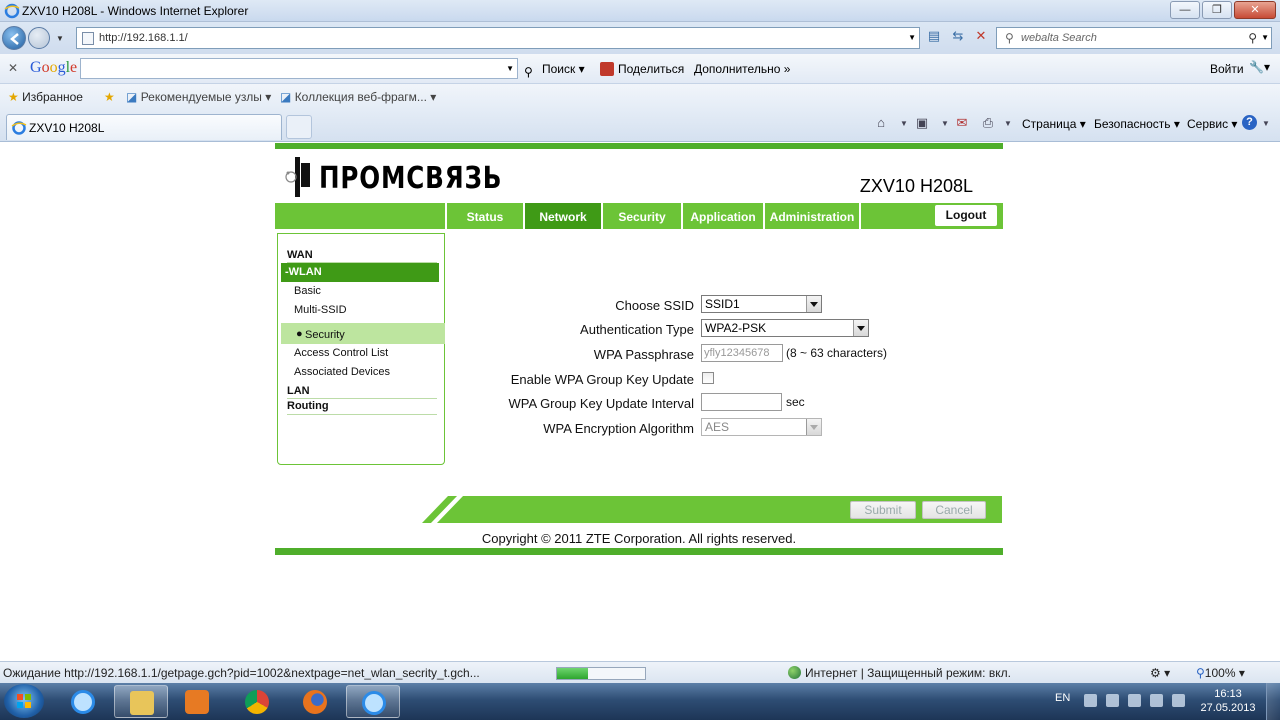 The image size is (1280, 721). Describe the element at coordinates (641, 216) in the screenshot. I see `tab-security: Security` at that location.